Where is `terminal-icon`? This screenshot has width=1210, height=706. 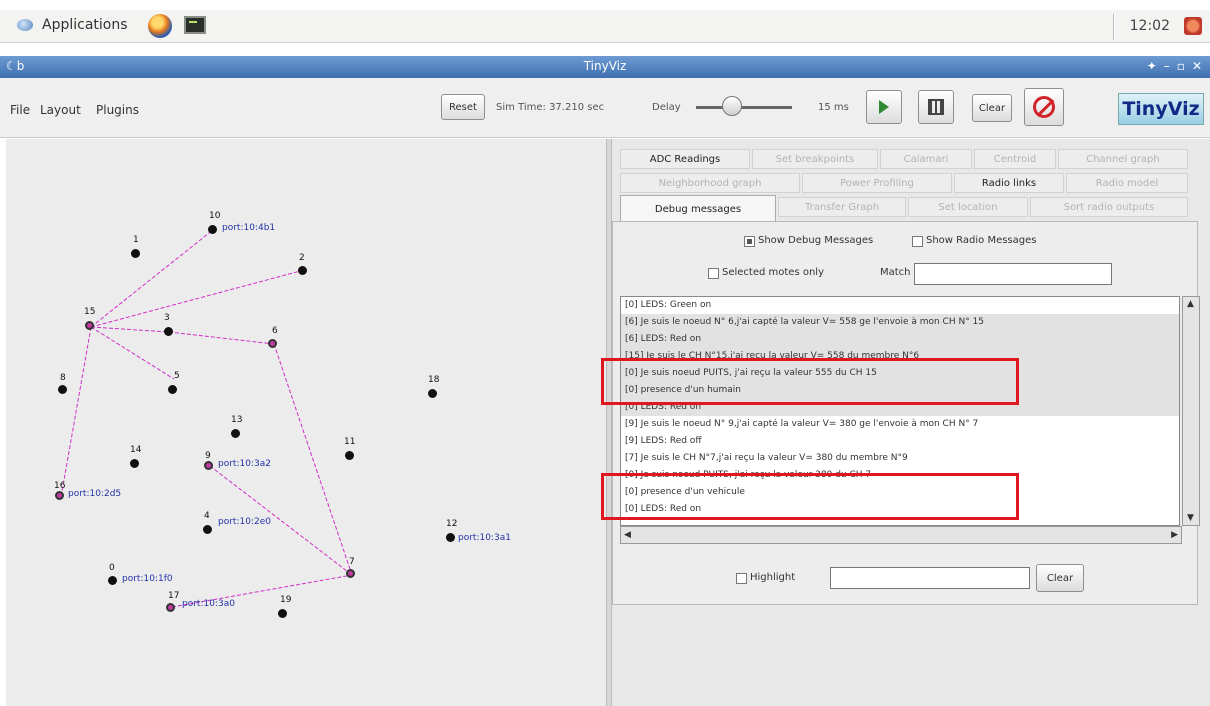
terminal-icon is located at coordinates (195, 25).